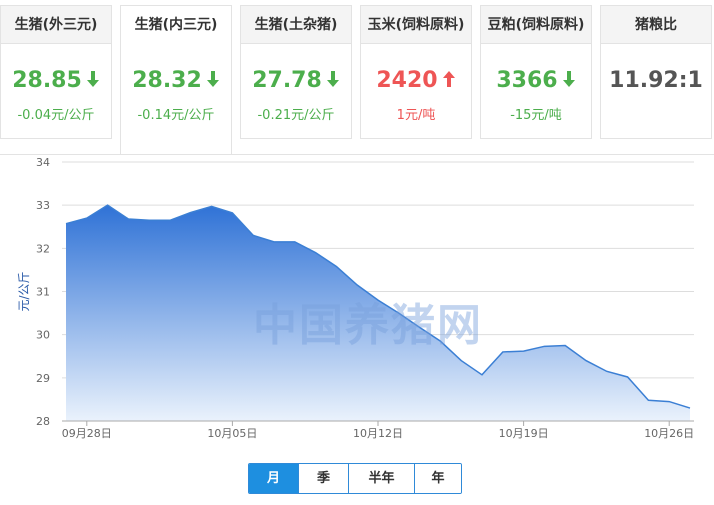 The image size is (714, 505). Describe the element at coordinates (43, 335) in the screenshot. I see `y-tick-label: 30` at that location.